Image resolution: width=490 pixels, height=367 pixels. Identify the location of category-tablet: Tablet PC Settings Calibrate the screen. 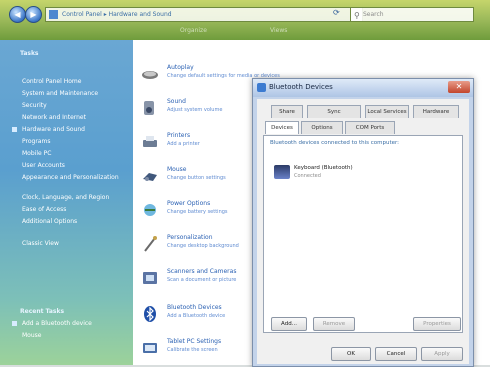
(201, 348).